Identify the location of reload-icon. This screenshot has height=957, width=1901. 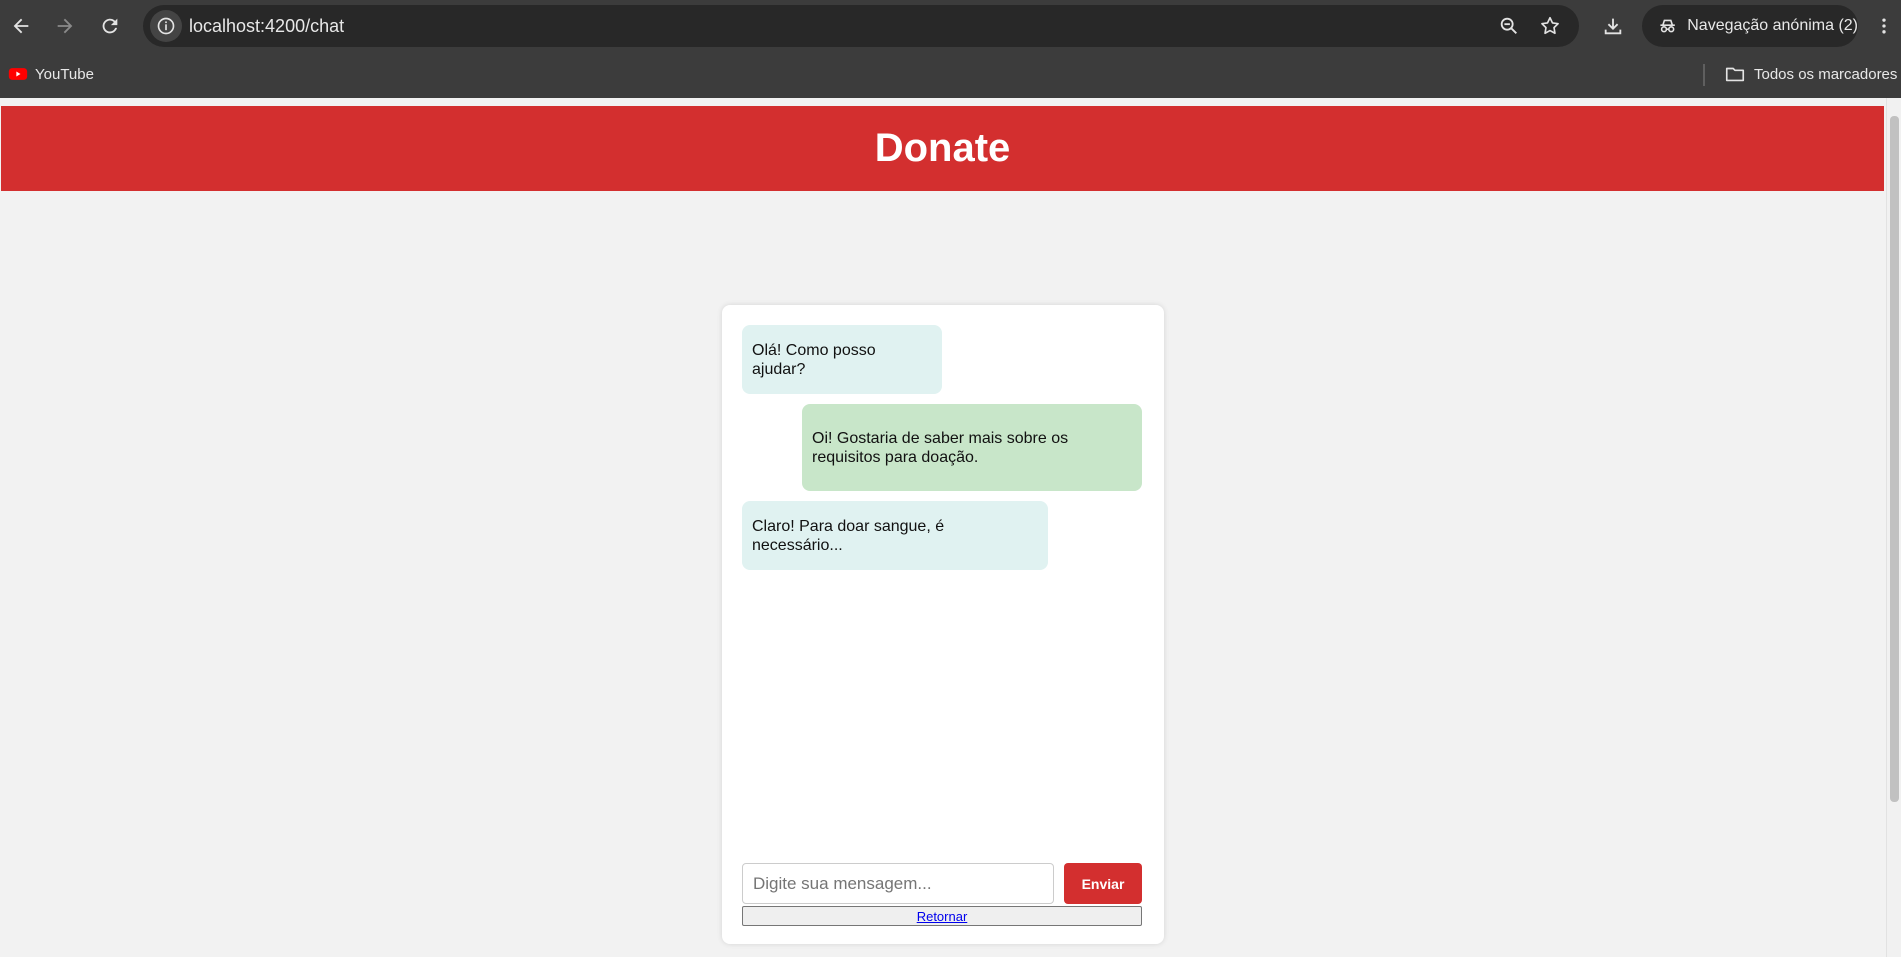
(110, 26).